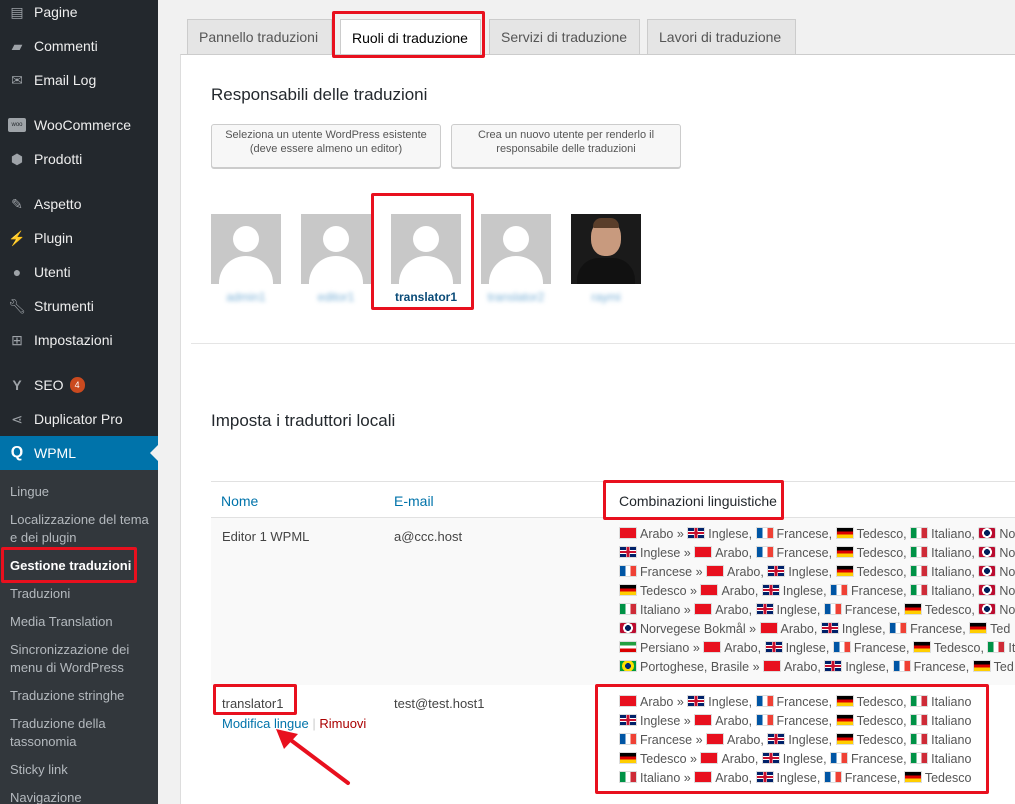 The height and width of the screenshot is (804, 1015). What do you see at coordinates (17, 45) in the screenshot?
I see `comment-icon: ▰` at bounding box center [17, 45].